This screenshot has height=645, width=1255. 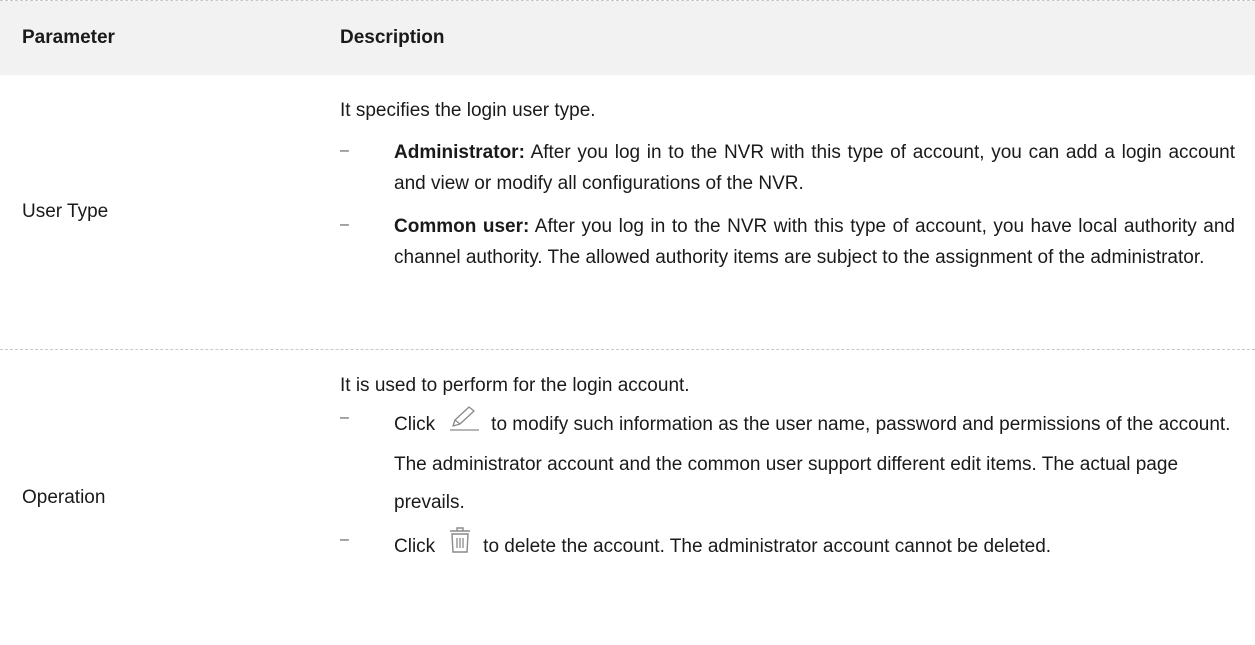 I want to click on trash-icon, so click(x=460, y=547).